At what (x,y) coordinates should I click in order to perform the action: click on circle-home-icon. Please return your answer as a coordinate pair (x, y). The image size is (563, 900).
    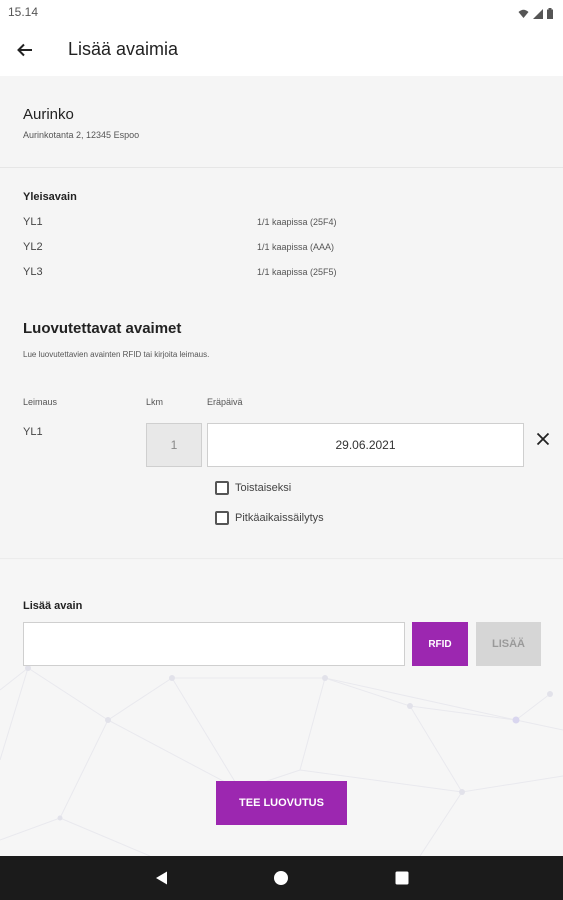
    Looking at the image, I should click on (281, 878).